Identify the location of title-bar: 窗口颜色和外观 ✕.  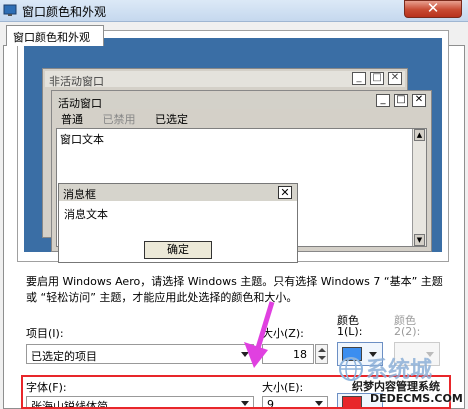
(234, 11).